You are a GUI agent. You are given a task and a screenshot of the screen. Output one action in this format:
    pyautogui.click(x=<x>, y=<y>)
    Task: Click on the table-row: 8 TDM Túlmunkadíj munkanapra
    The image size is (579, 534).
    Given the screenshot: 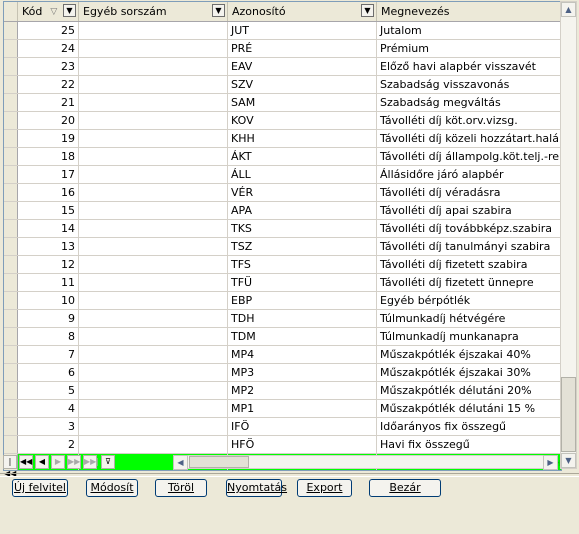 What is the action you would take?
    pyautogui.click(x=282, y=337)
    